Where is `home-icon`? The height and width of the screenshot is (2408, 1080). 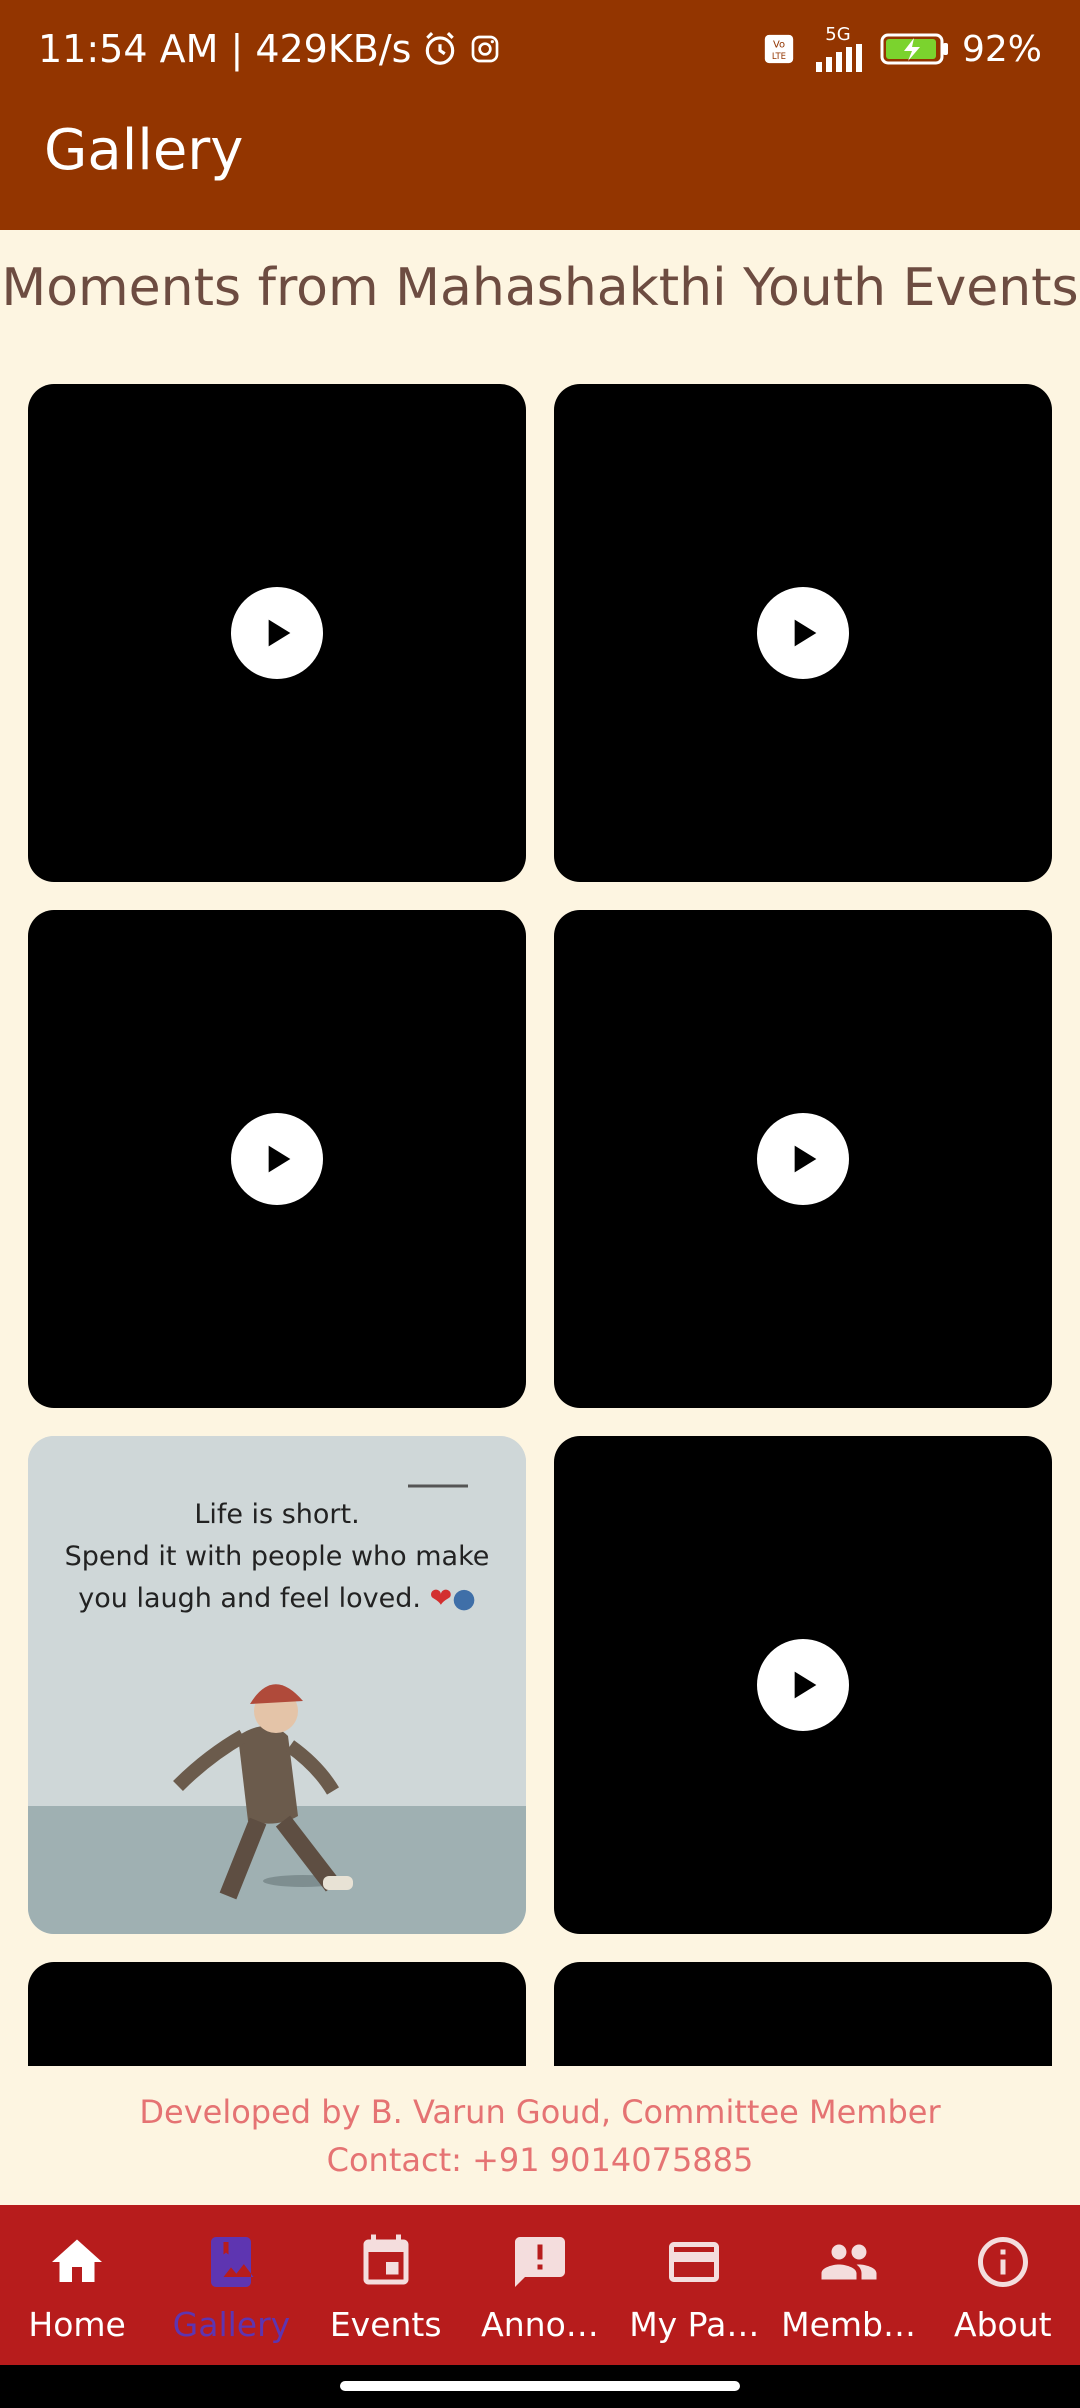 home-icon is located at coordinates (77, 2262).